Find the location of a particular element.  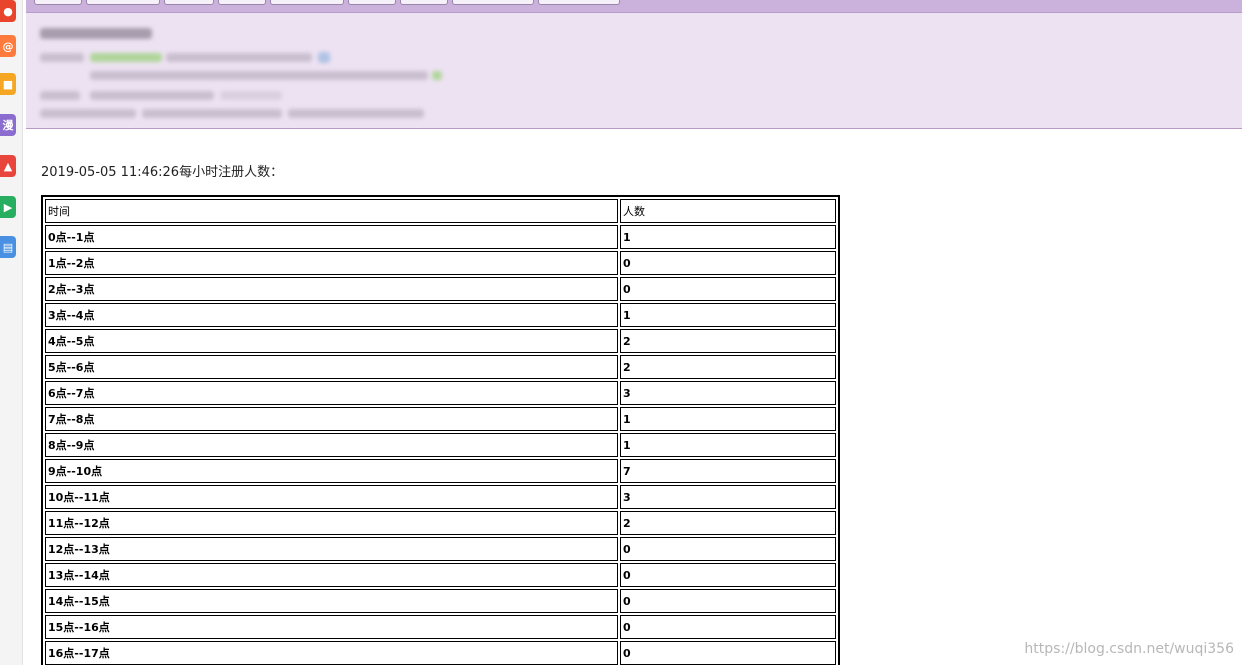

cell-time-range: 5点--6点 is located at coordinates (331, 367).